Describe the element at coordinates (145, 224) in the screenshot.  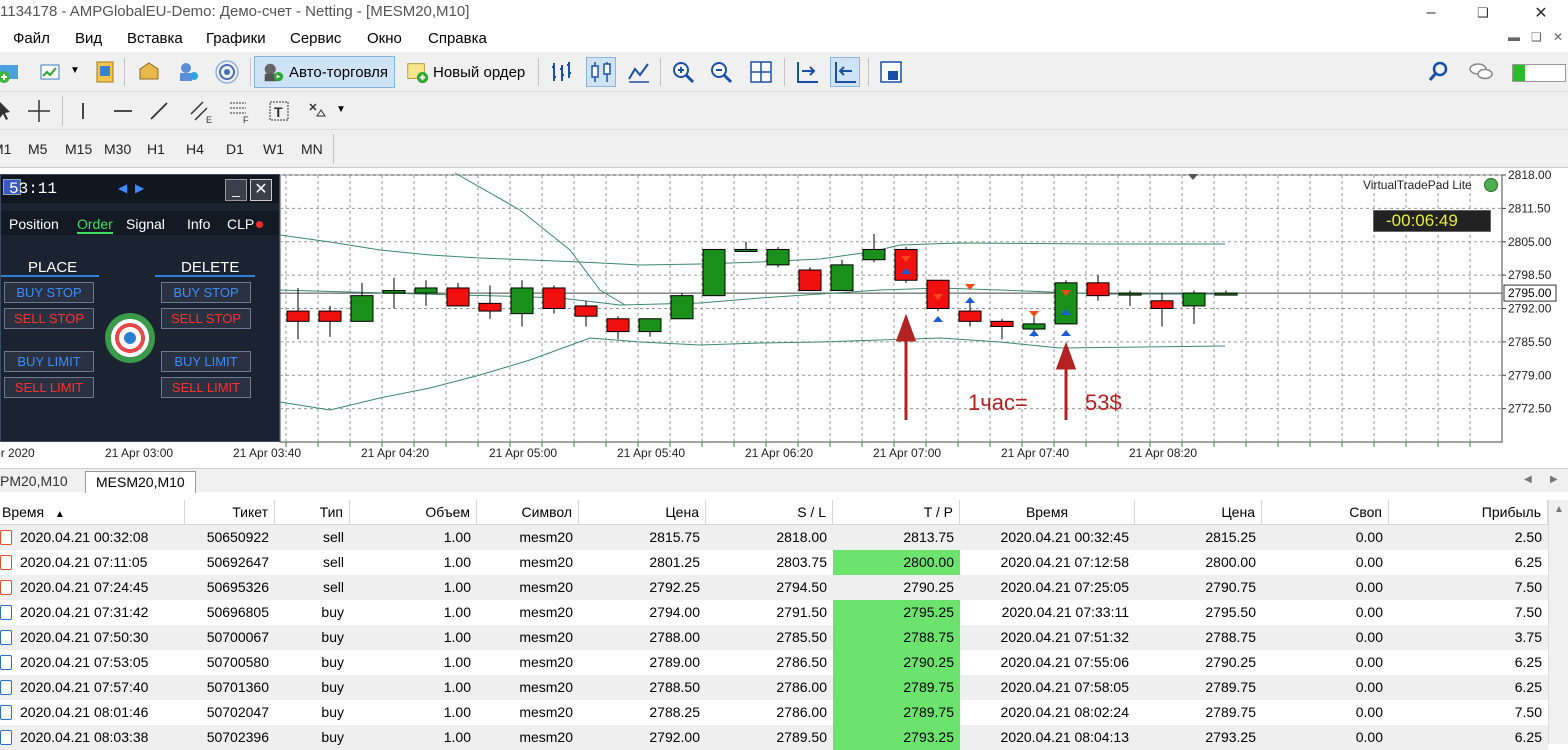
I see `panel-tab-signal: Signal` at that location.